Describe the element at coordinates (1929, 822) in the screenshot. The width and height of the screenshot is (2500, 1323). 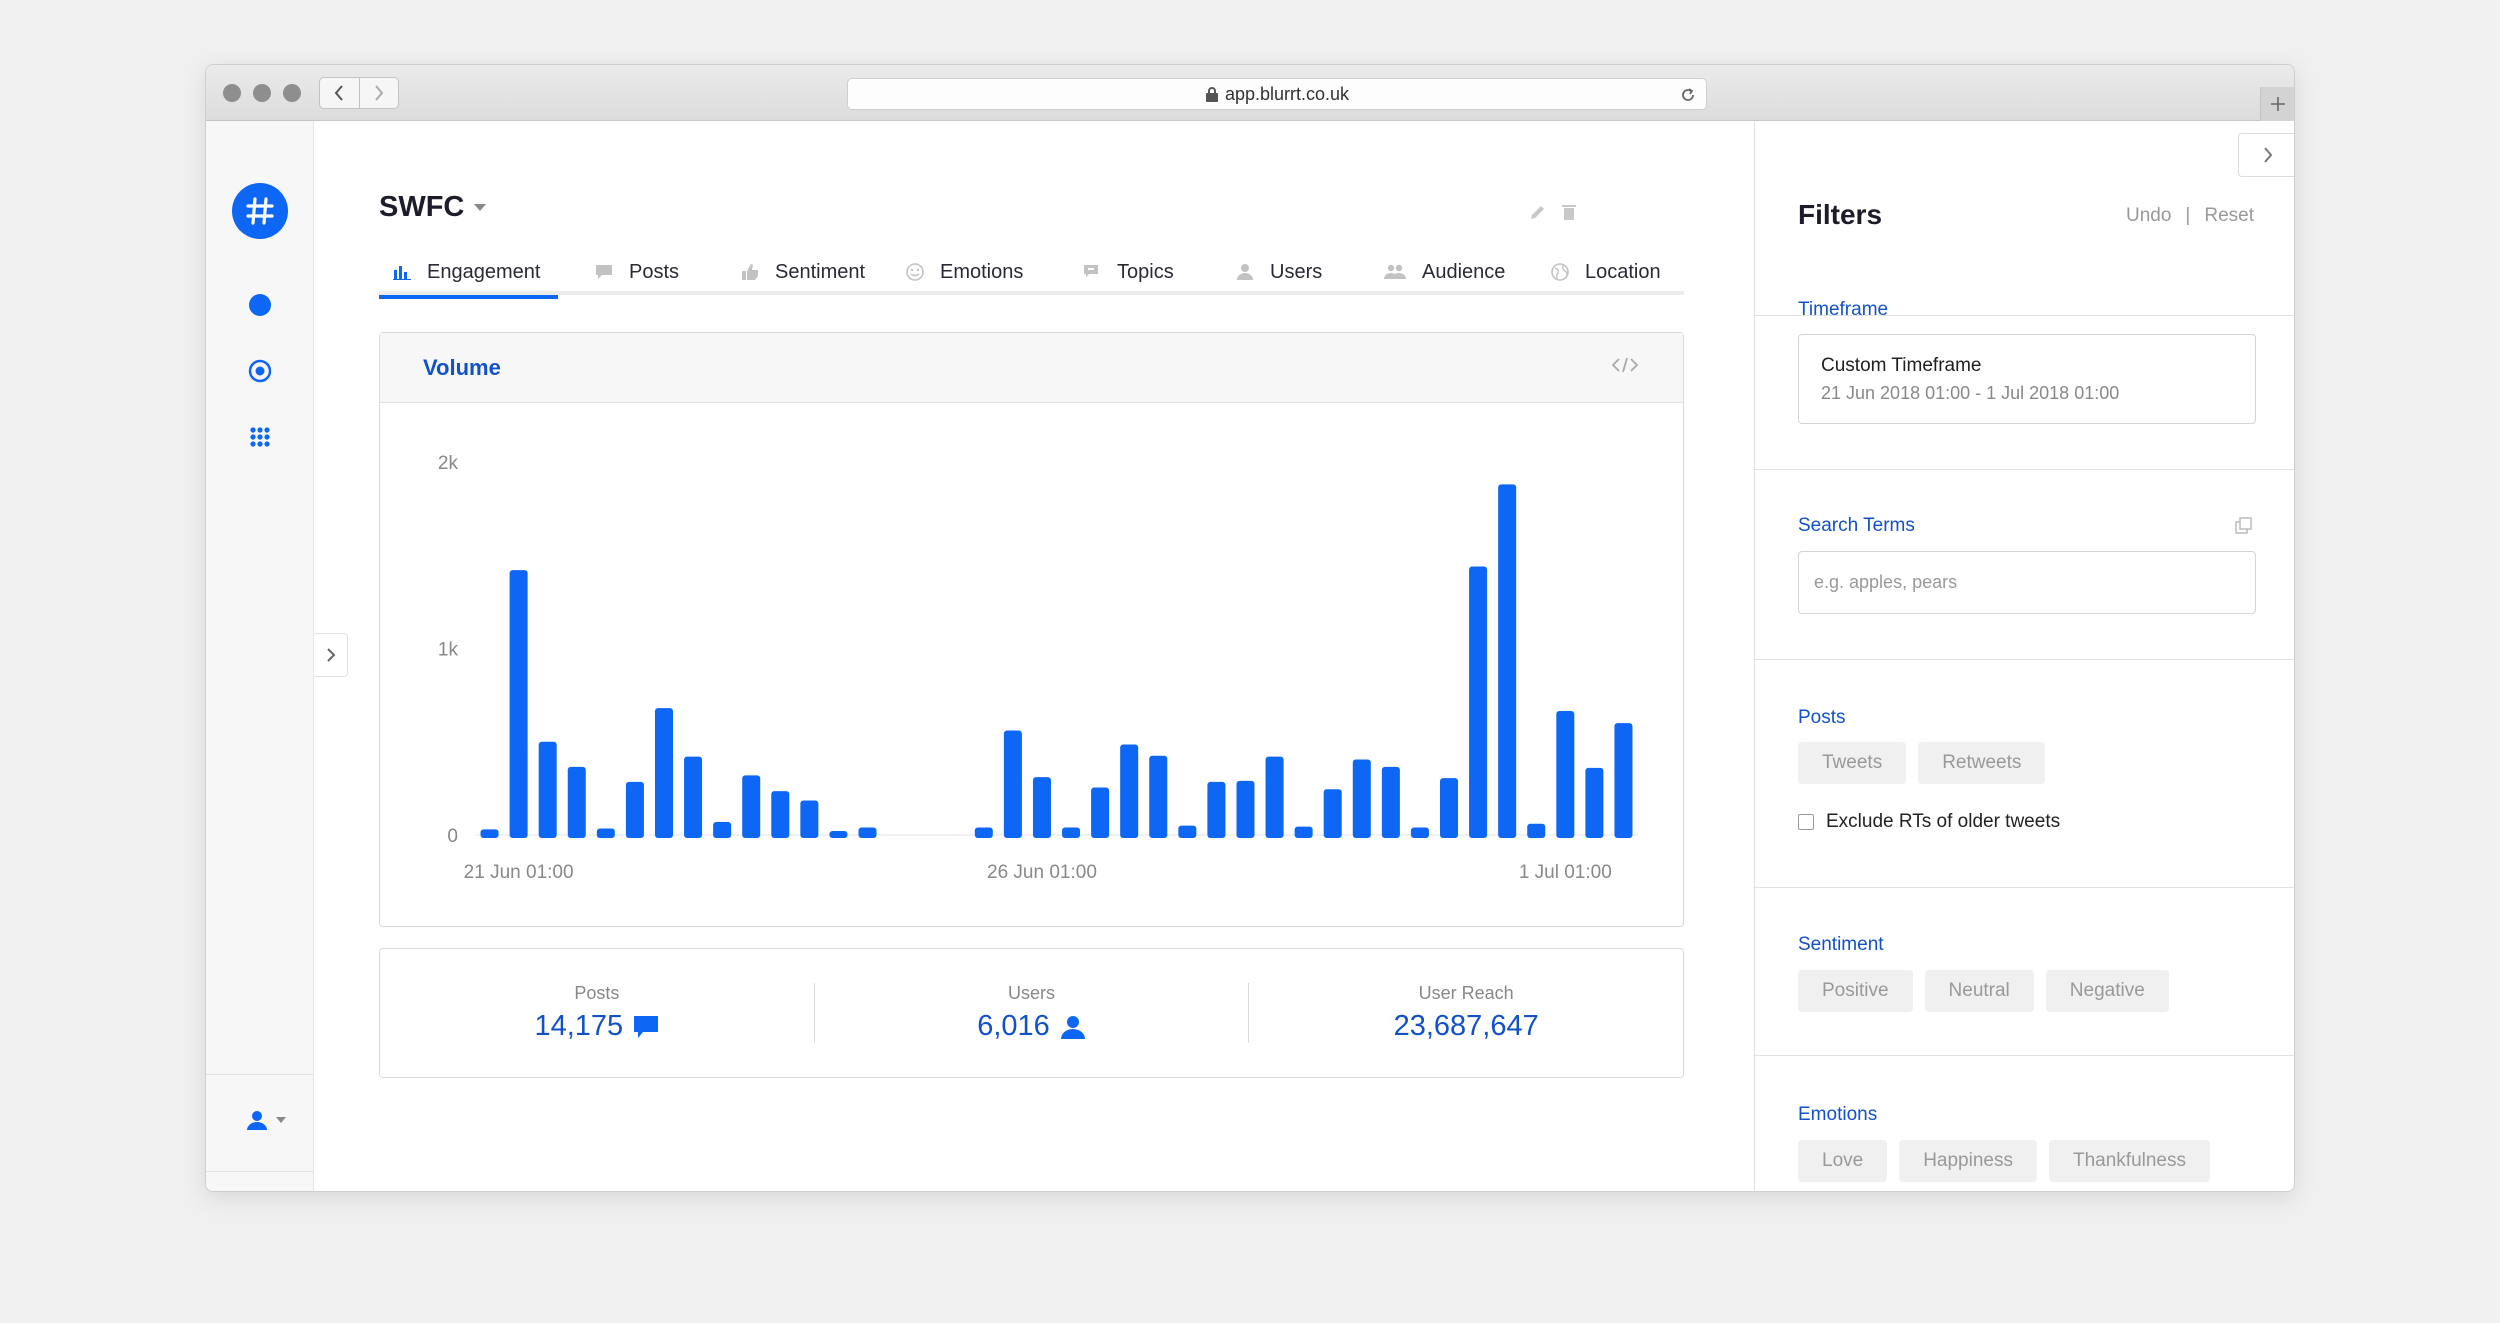
I see `exclude-rts-option: Exclude RTs of older tweets` at that location.